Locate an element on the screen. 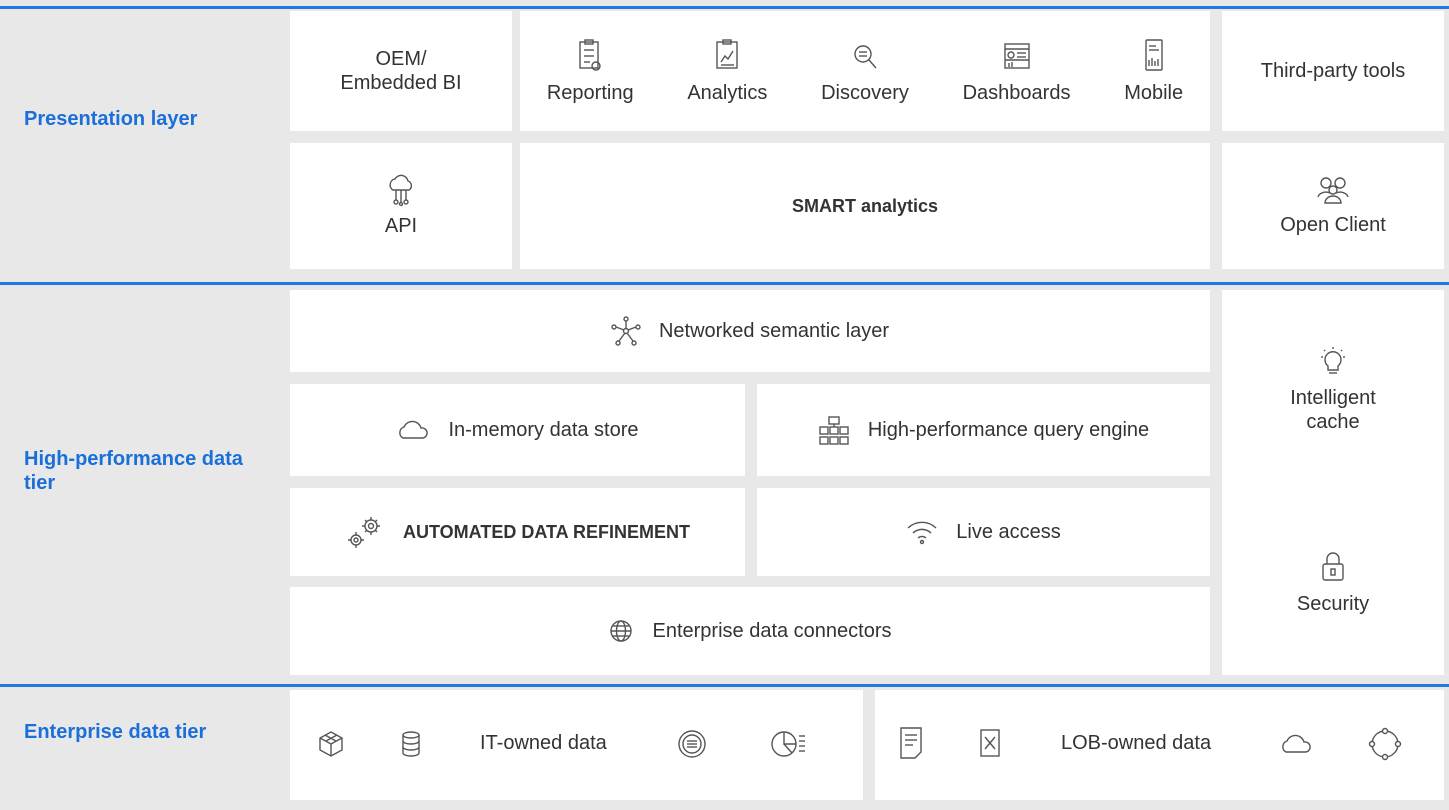 The width and height of the screenshot is (1449, 810). pie-chart-icon is located at coordinates (788, 744).